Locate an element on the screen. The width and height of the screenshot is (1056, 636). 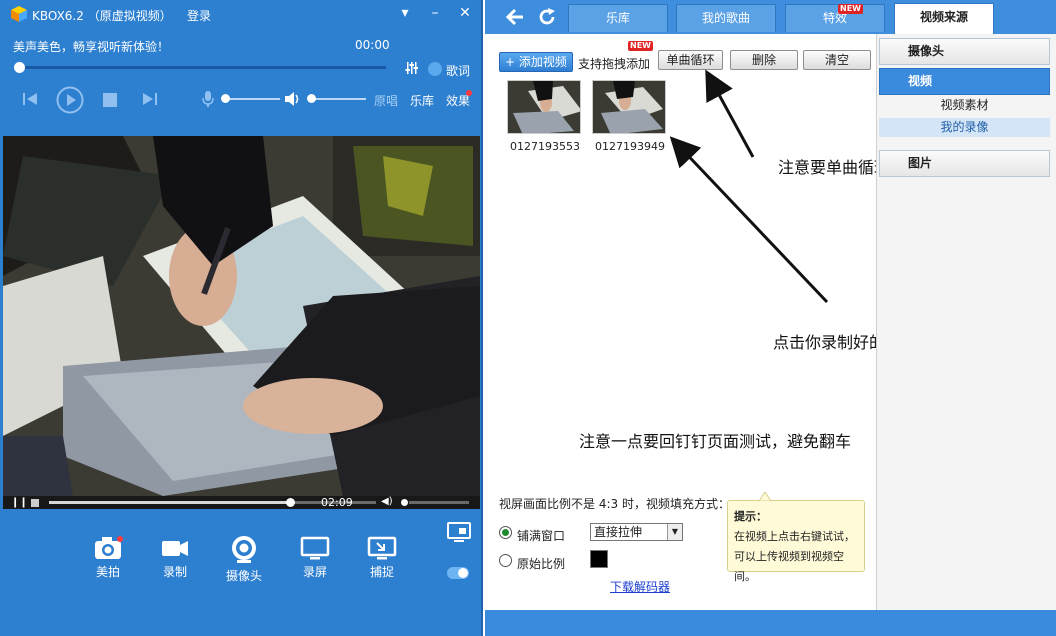
original-ratio-radio is located at coordinates (505, 560).